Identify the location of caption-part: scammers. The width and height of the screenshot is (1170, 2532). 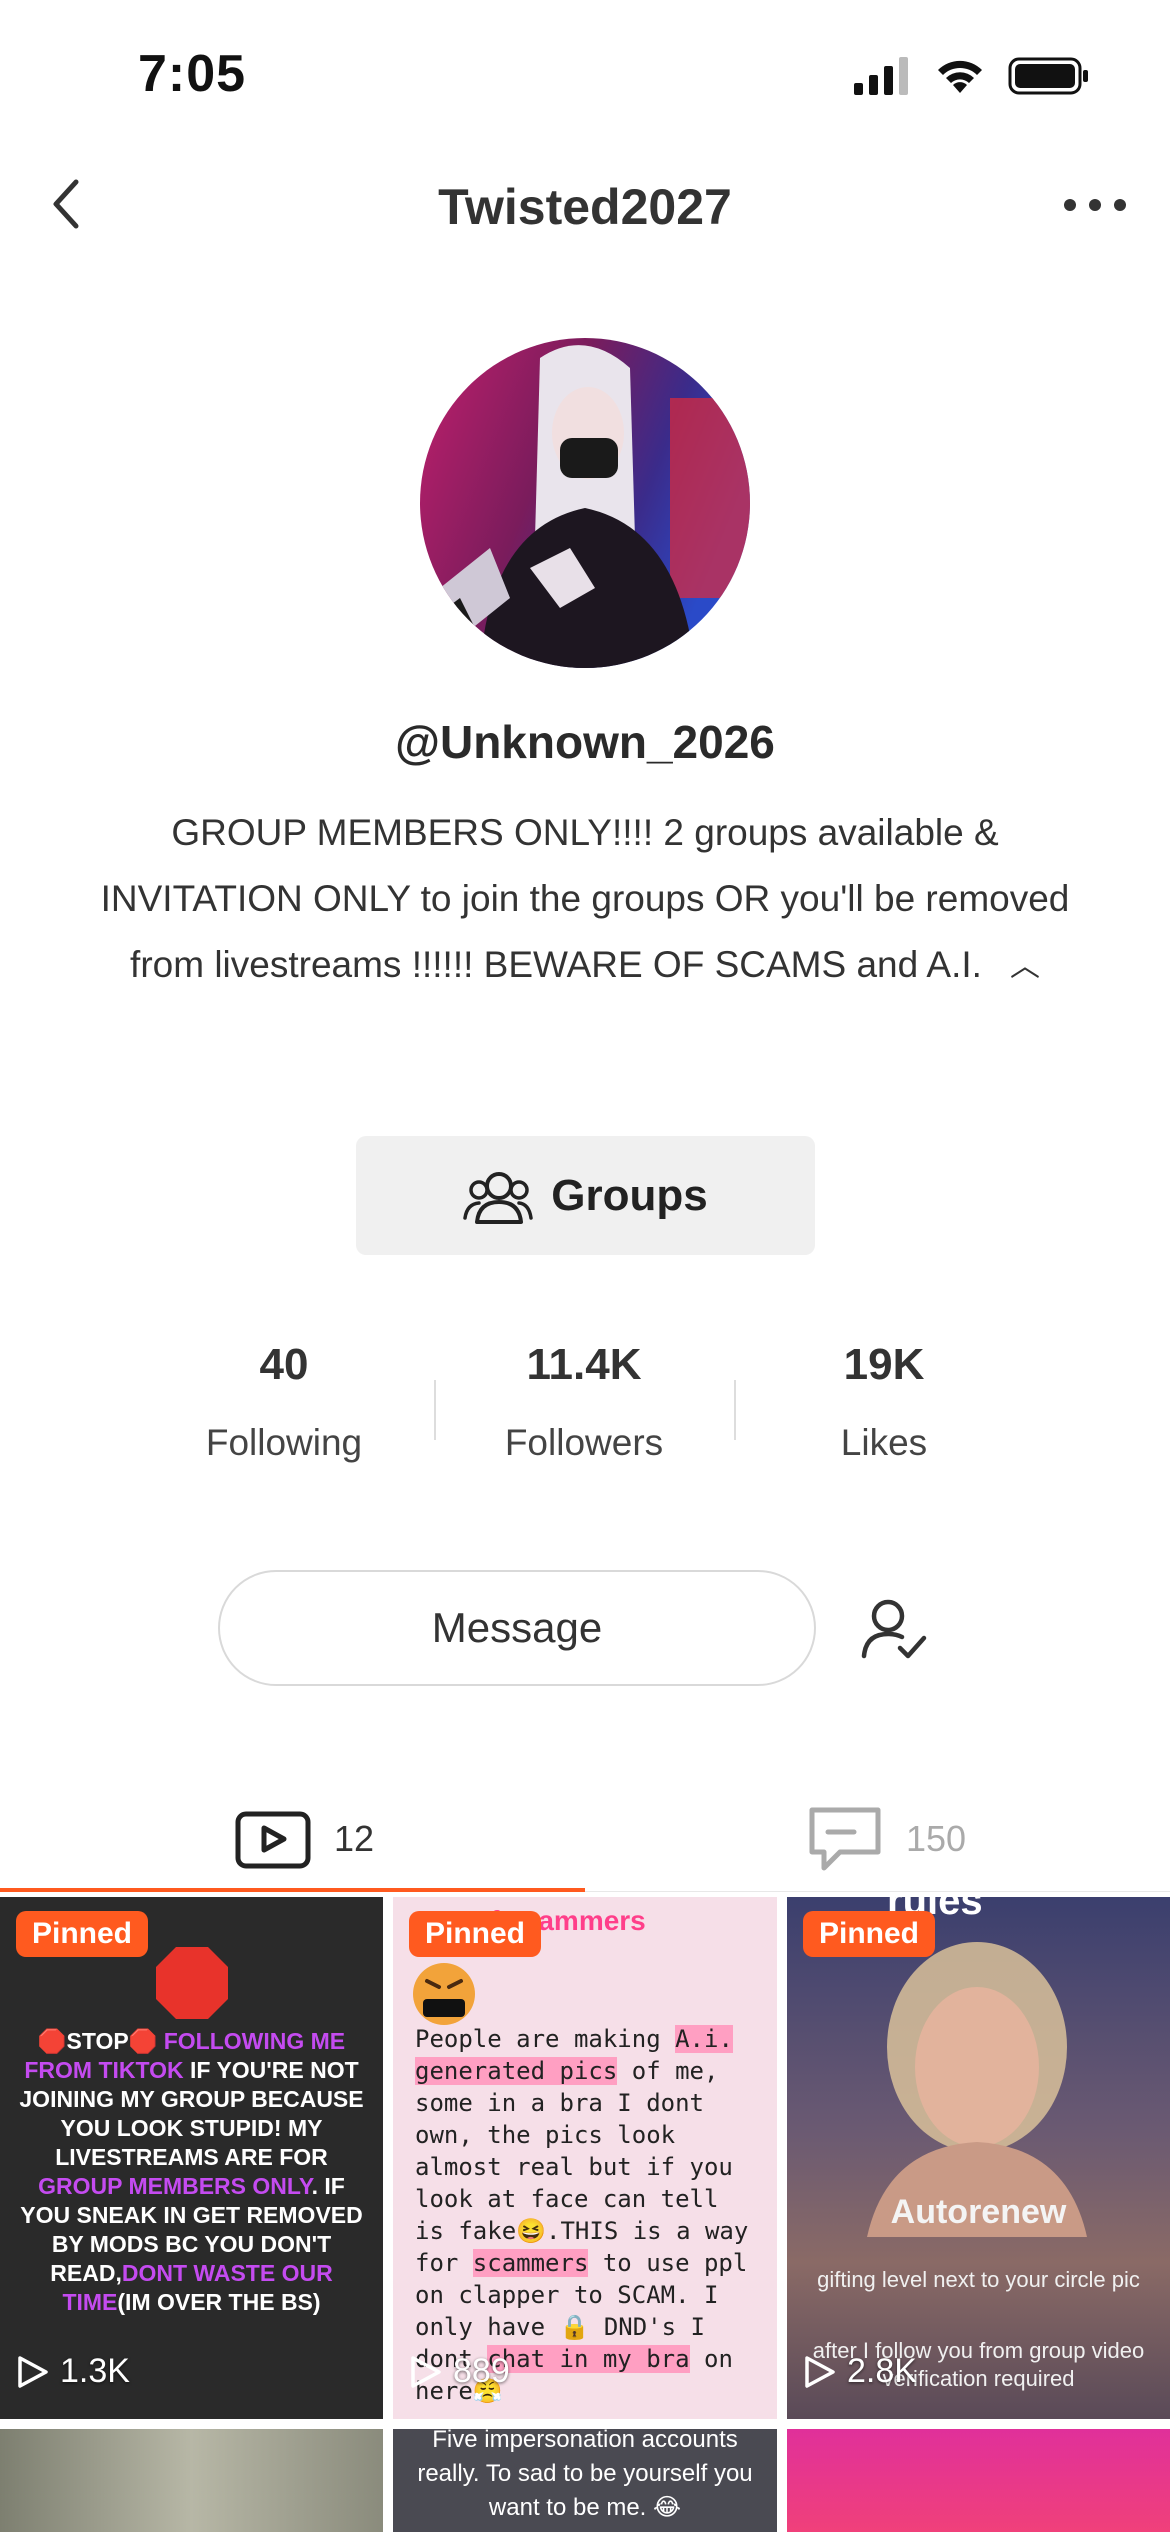
(530, 2263).